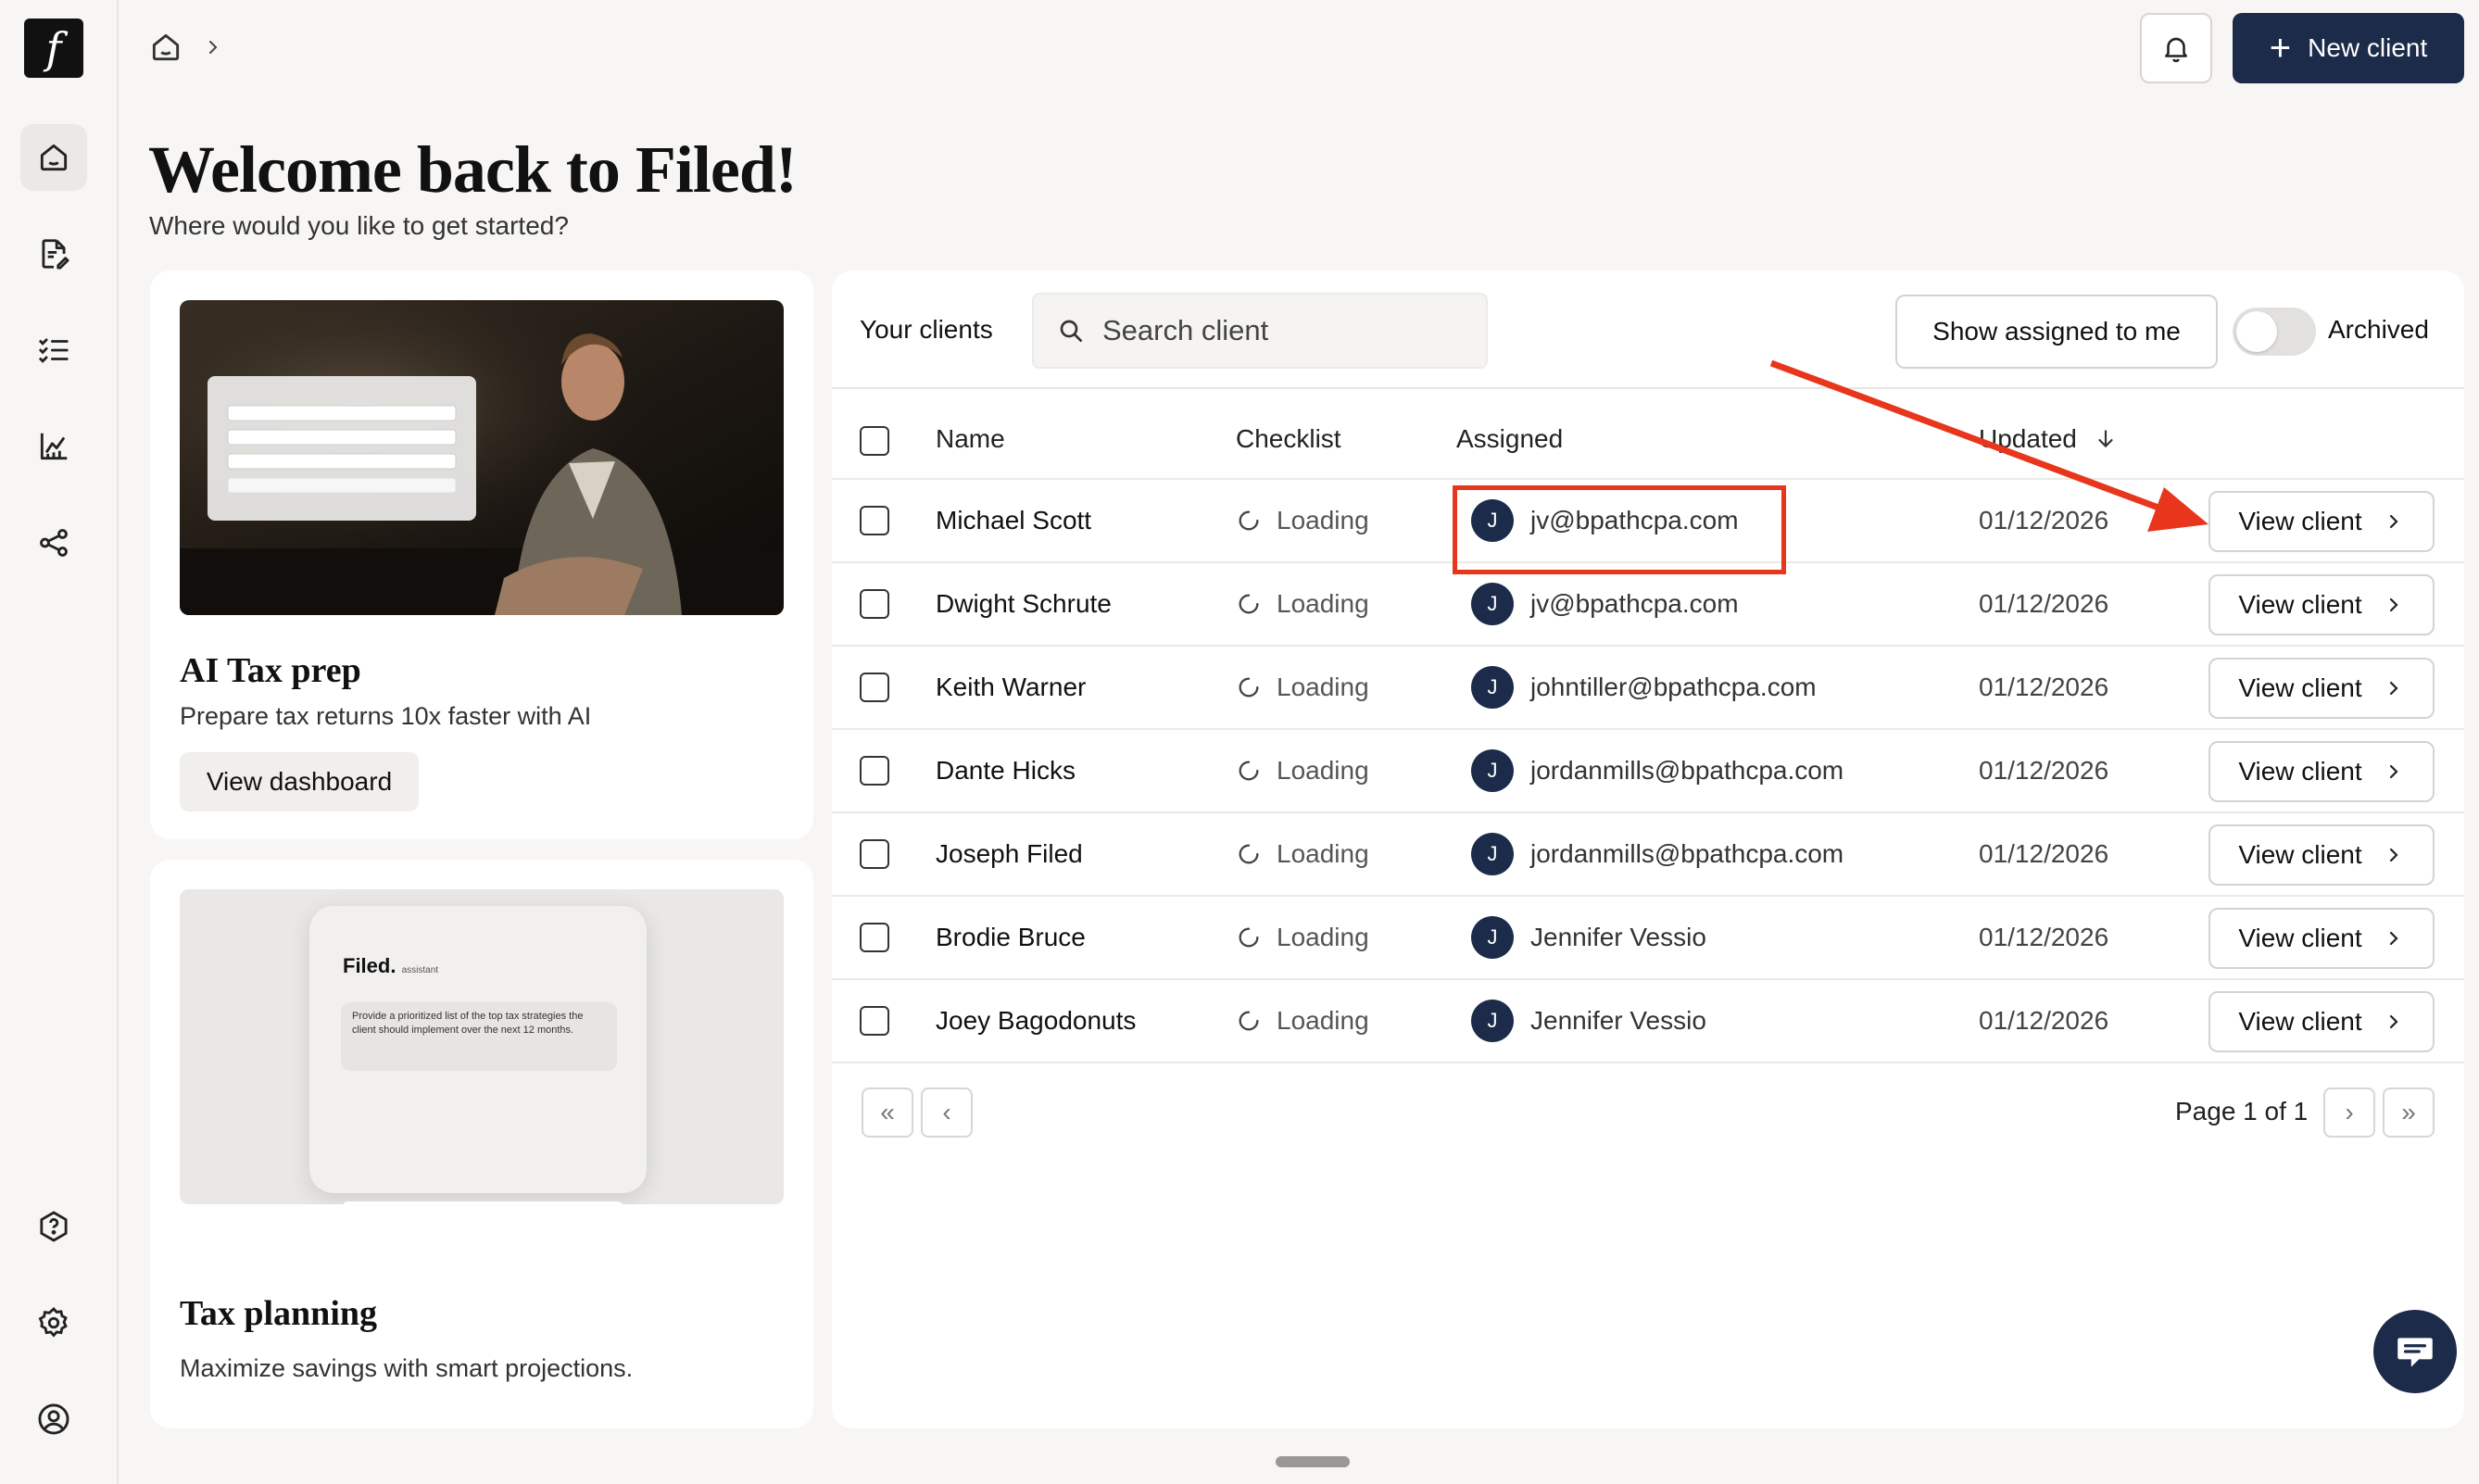  I want to click on search-input, so click(1288, 330).